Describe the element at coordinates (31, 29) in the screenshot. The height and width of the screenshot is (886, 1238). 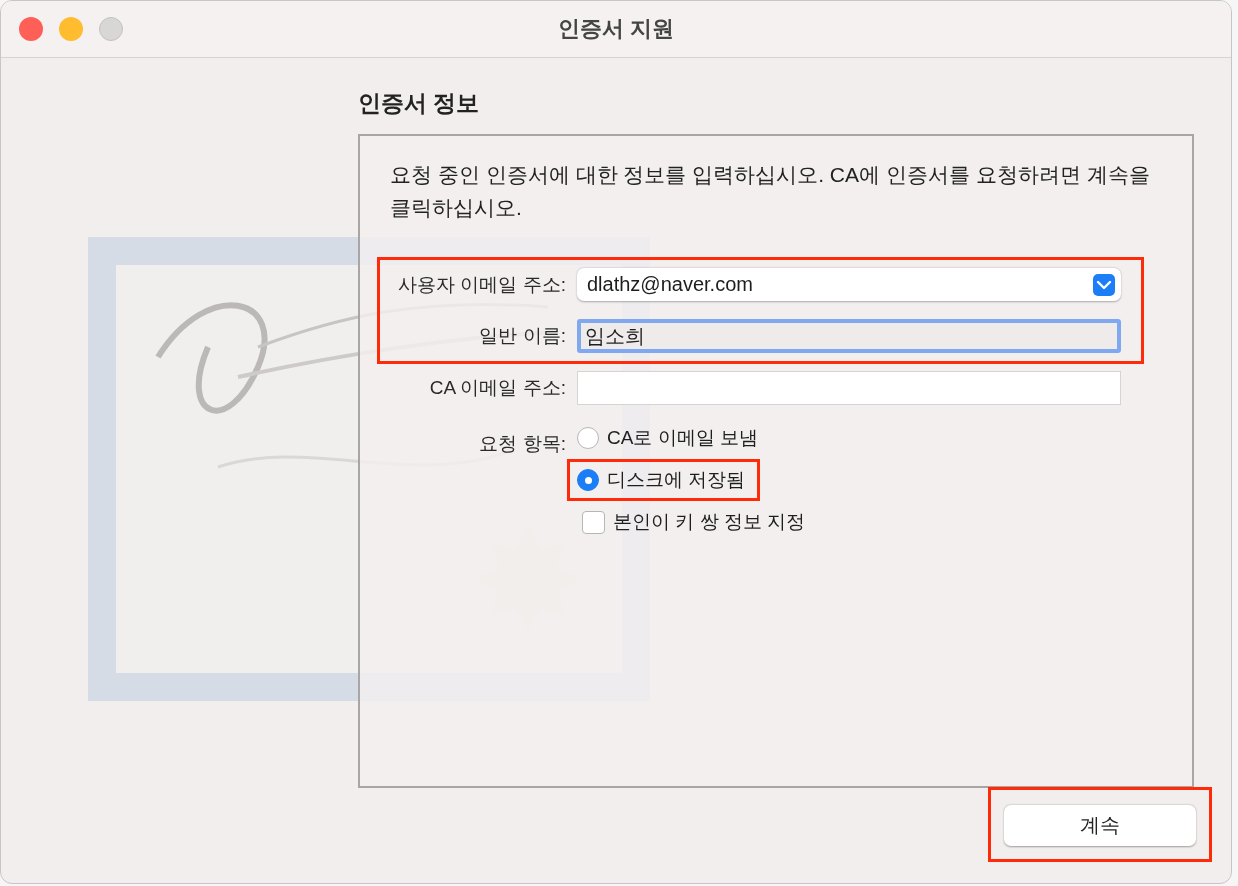
I see `close-button` at that location.